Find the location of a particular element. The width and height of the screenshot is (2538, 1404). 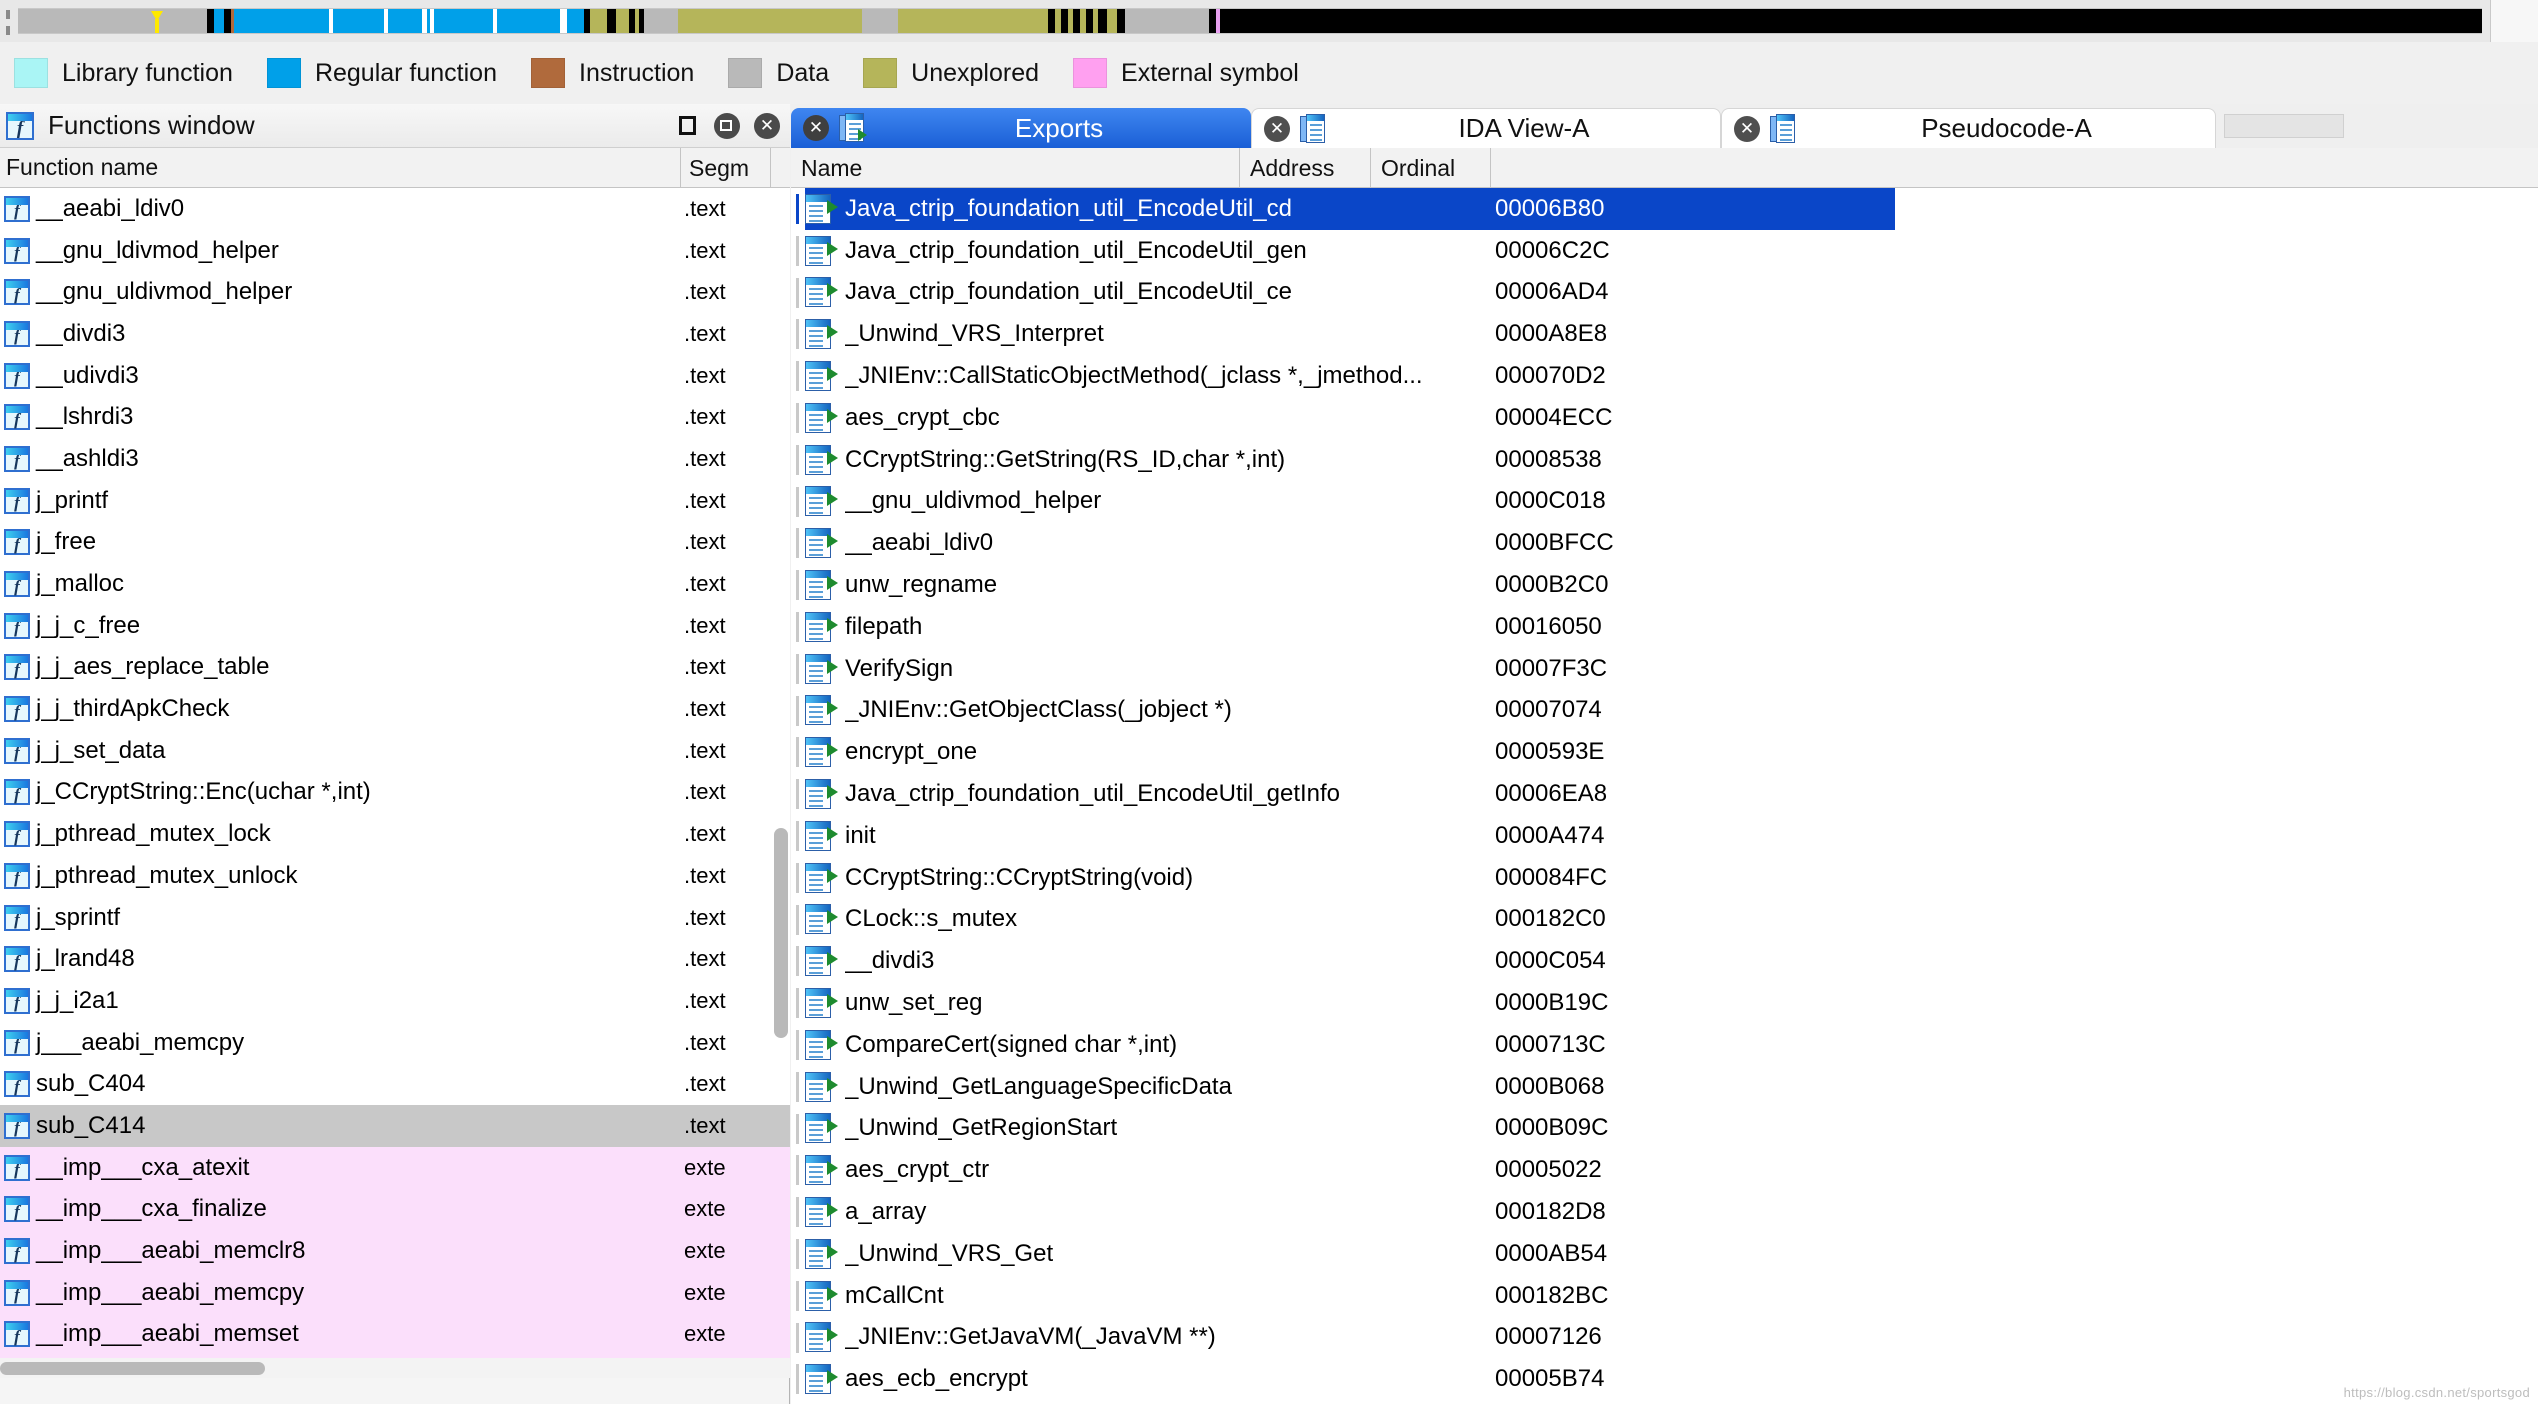

column-header-name: Name is located at coordinates (1015, 168).